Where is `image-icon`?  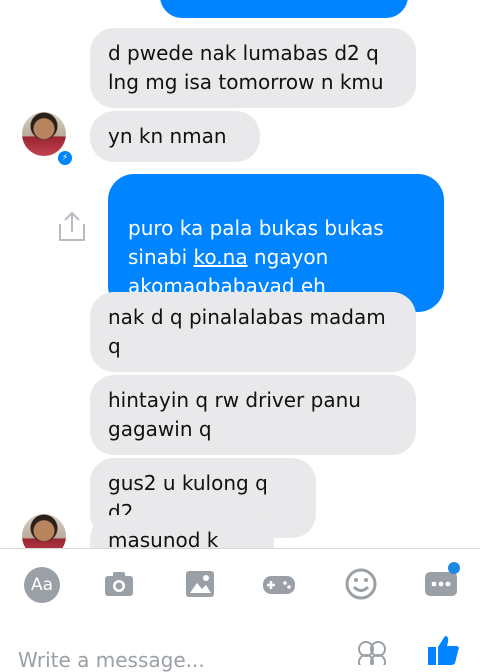
image-icon is located at coordinates (200, 584).